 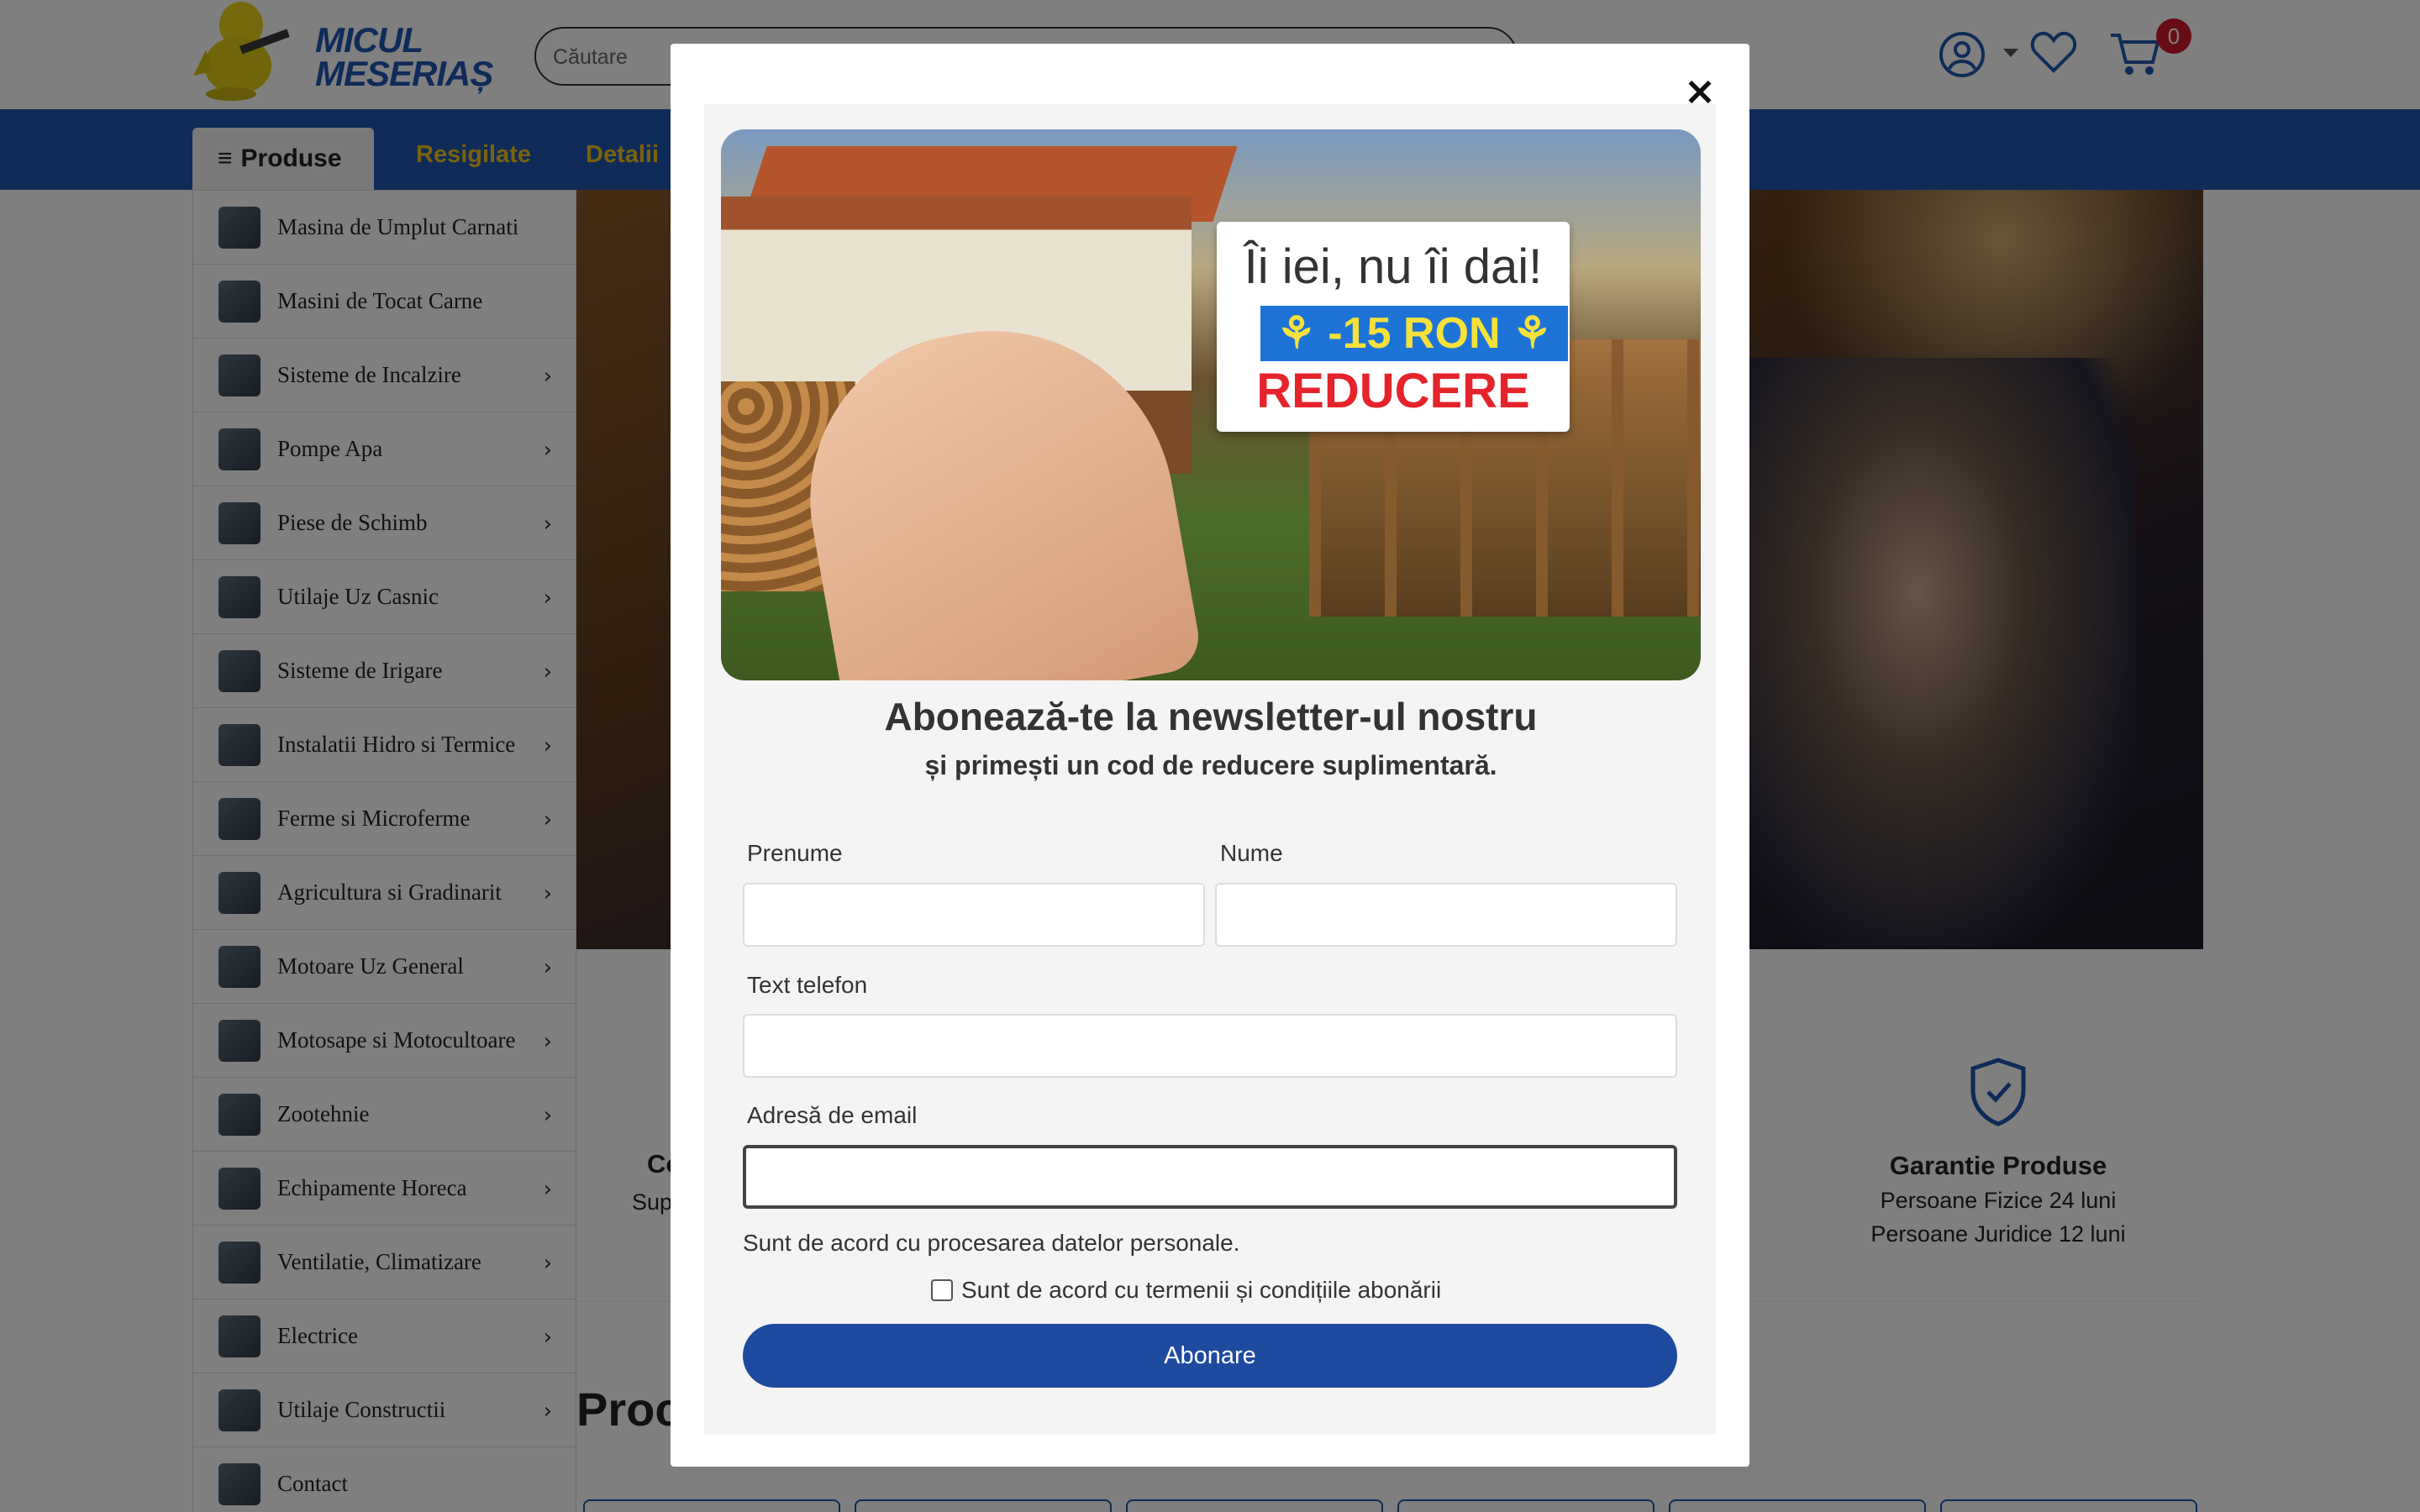 I want to click on email-label: Adresă de email, so click(x=832, y=1115).